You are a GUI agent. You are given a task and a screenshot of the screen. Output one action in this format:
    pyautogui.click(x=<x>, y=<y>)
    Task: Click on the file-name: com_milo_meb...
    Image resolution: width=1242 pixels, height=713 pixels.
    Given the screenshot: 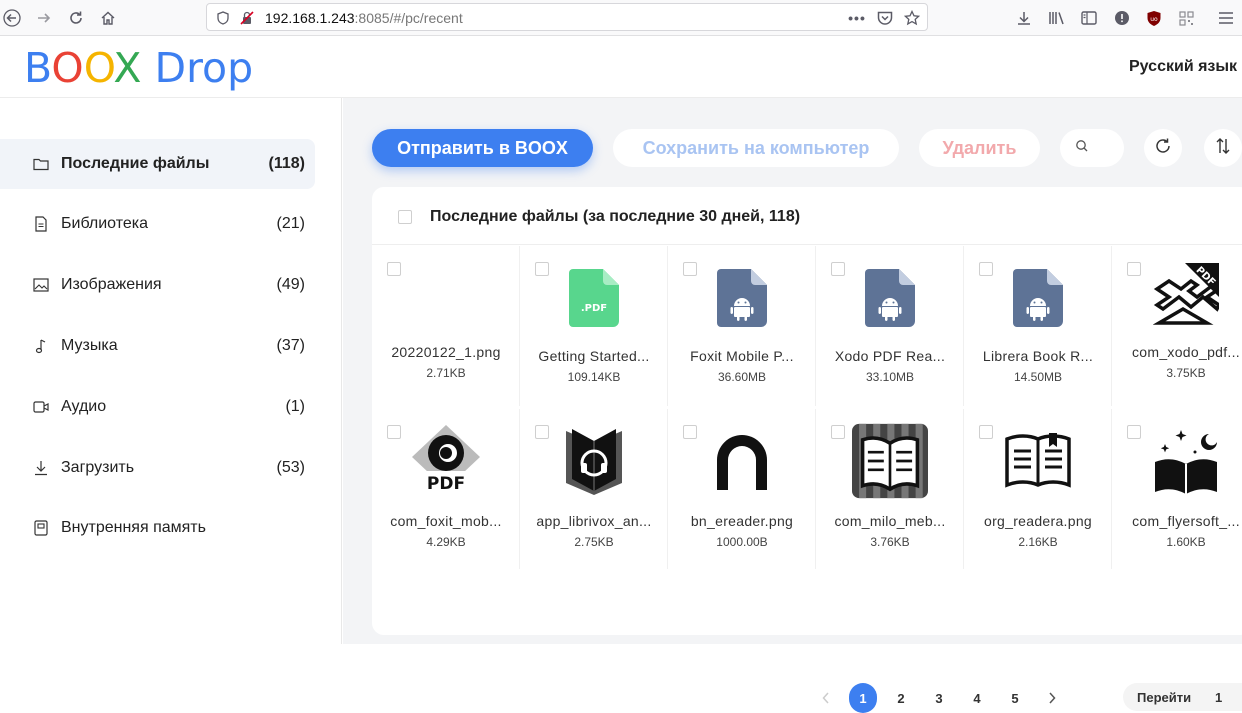 What is the action you would take?
    pyautogui.click(x=890, y=521)
    